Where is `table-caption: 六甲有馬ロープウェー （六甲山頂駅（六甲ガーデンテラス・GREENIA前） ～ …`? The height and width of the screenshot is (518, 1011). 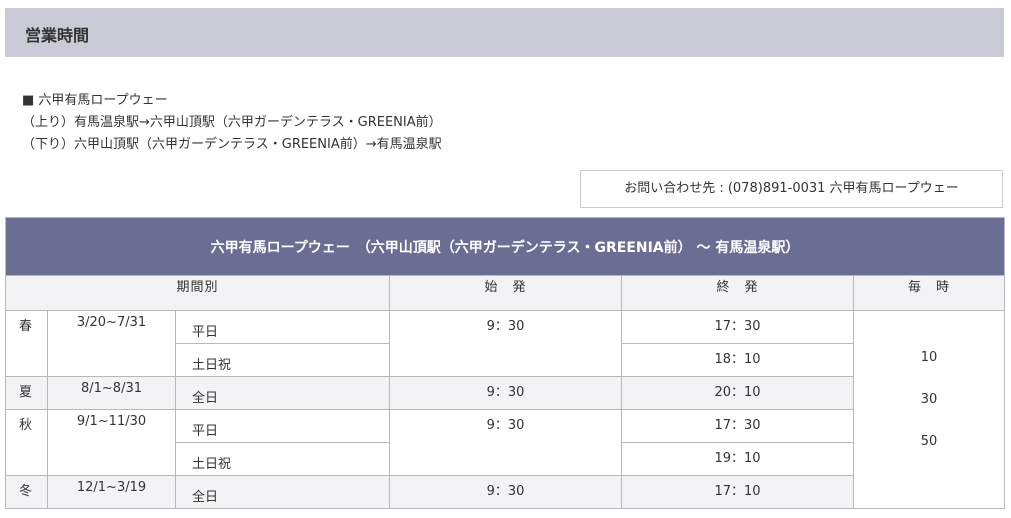 table-caption: 六甲有馬ロープウェー （六甲山頂駅（六甲ガーデンテラス・GREENIA前） ～ … is located at coordinates (505, 246).